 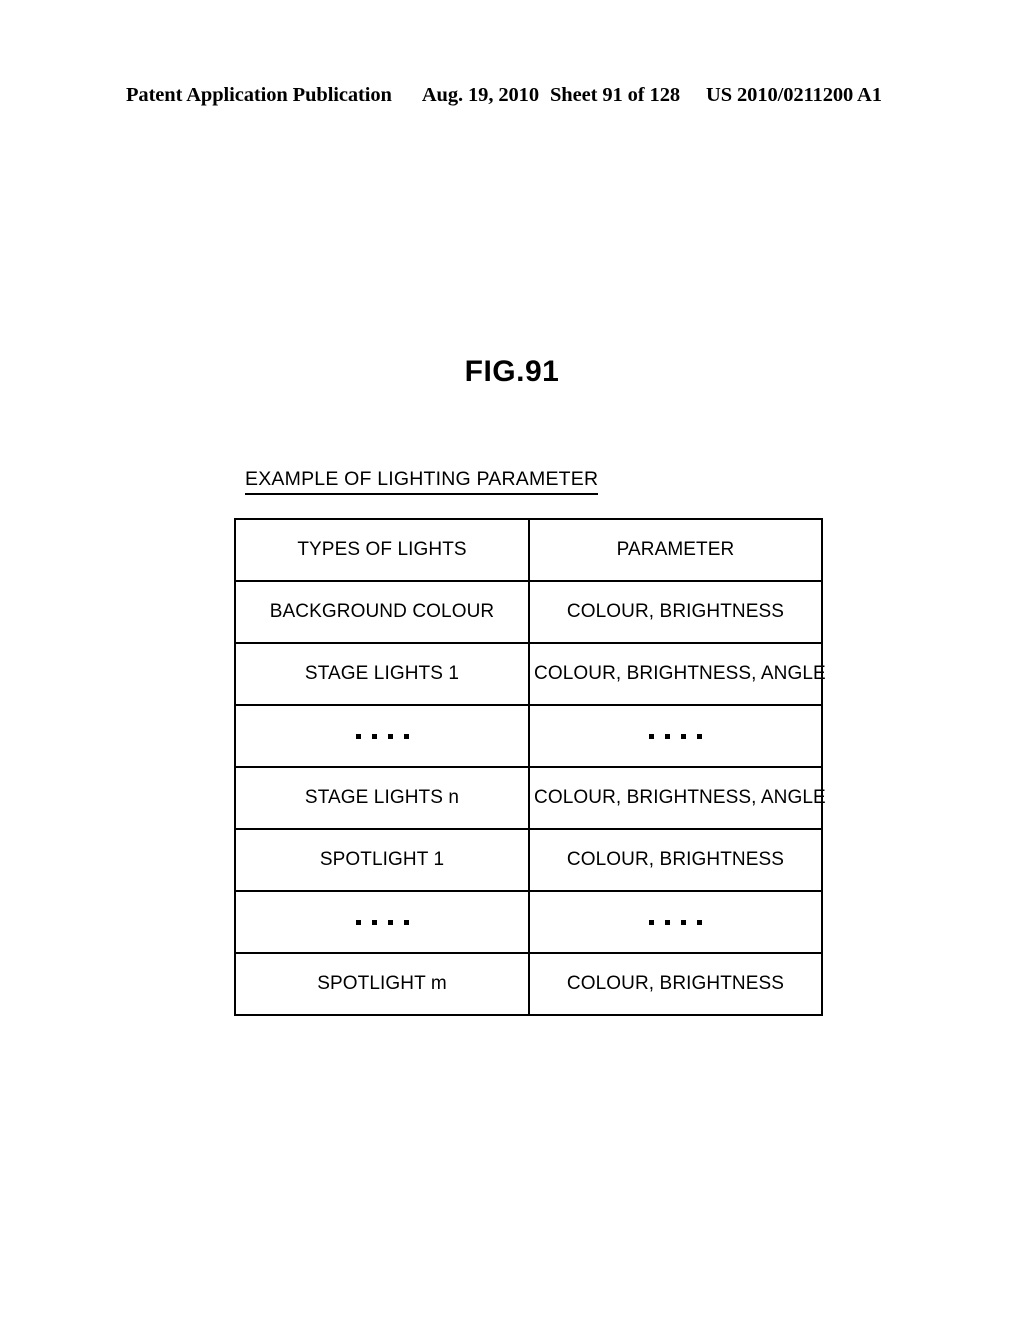 I want to click on table-row: STAGE LIGHTS n COLOUR, BRIGHTNESS, ANGLE, so click(x=530, y=798).